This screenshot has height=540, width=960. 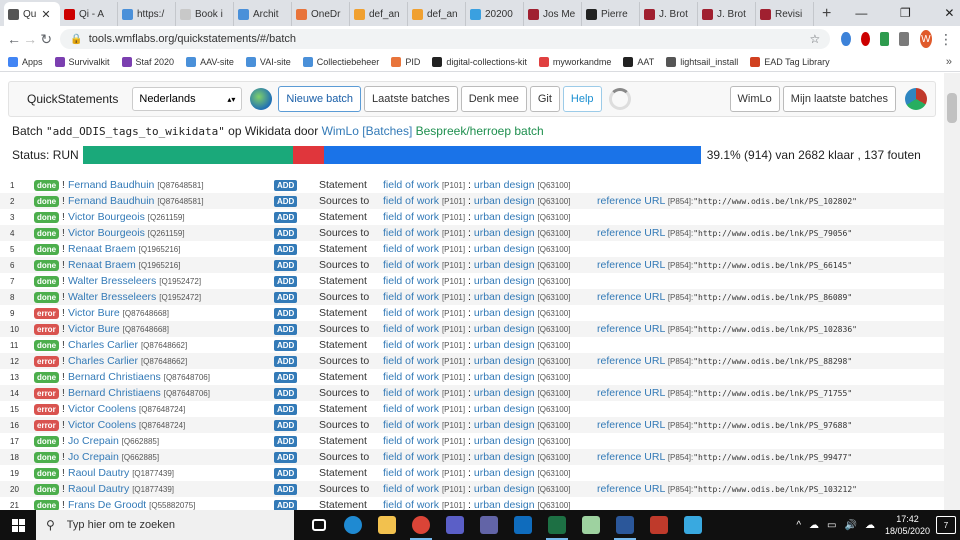 I want to click on file-explorer-icon, so click(x=387, y=525).